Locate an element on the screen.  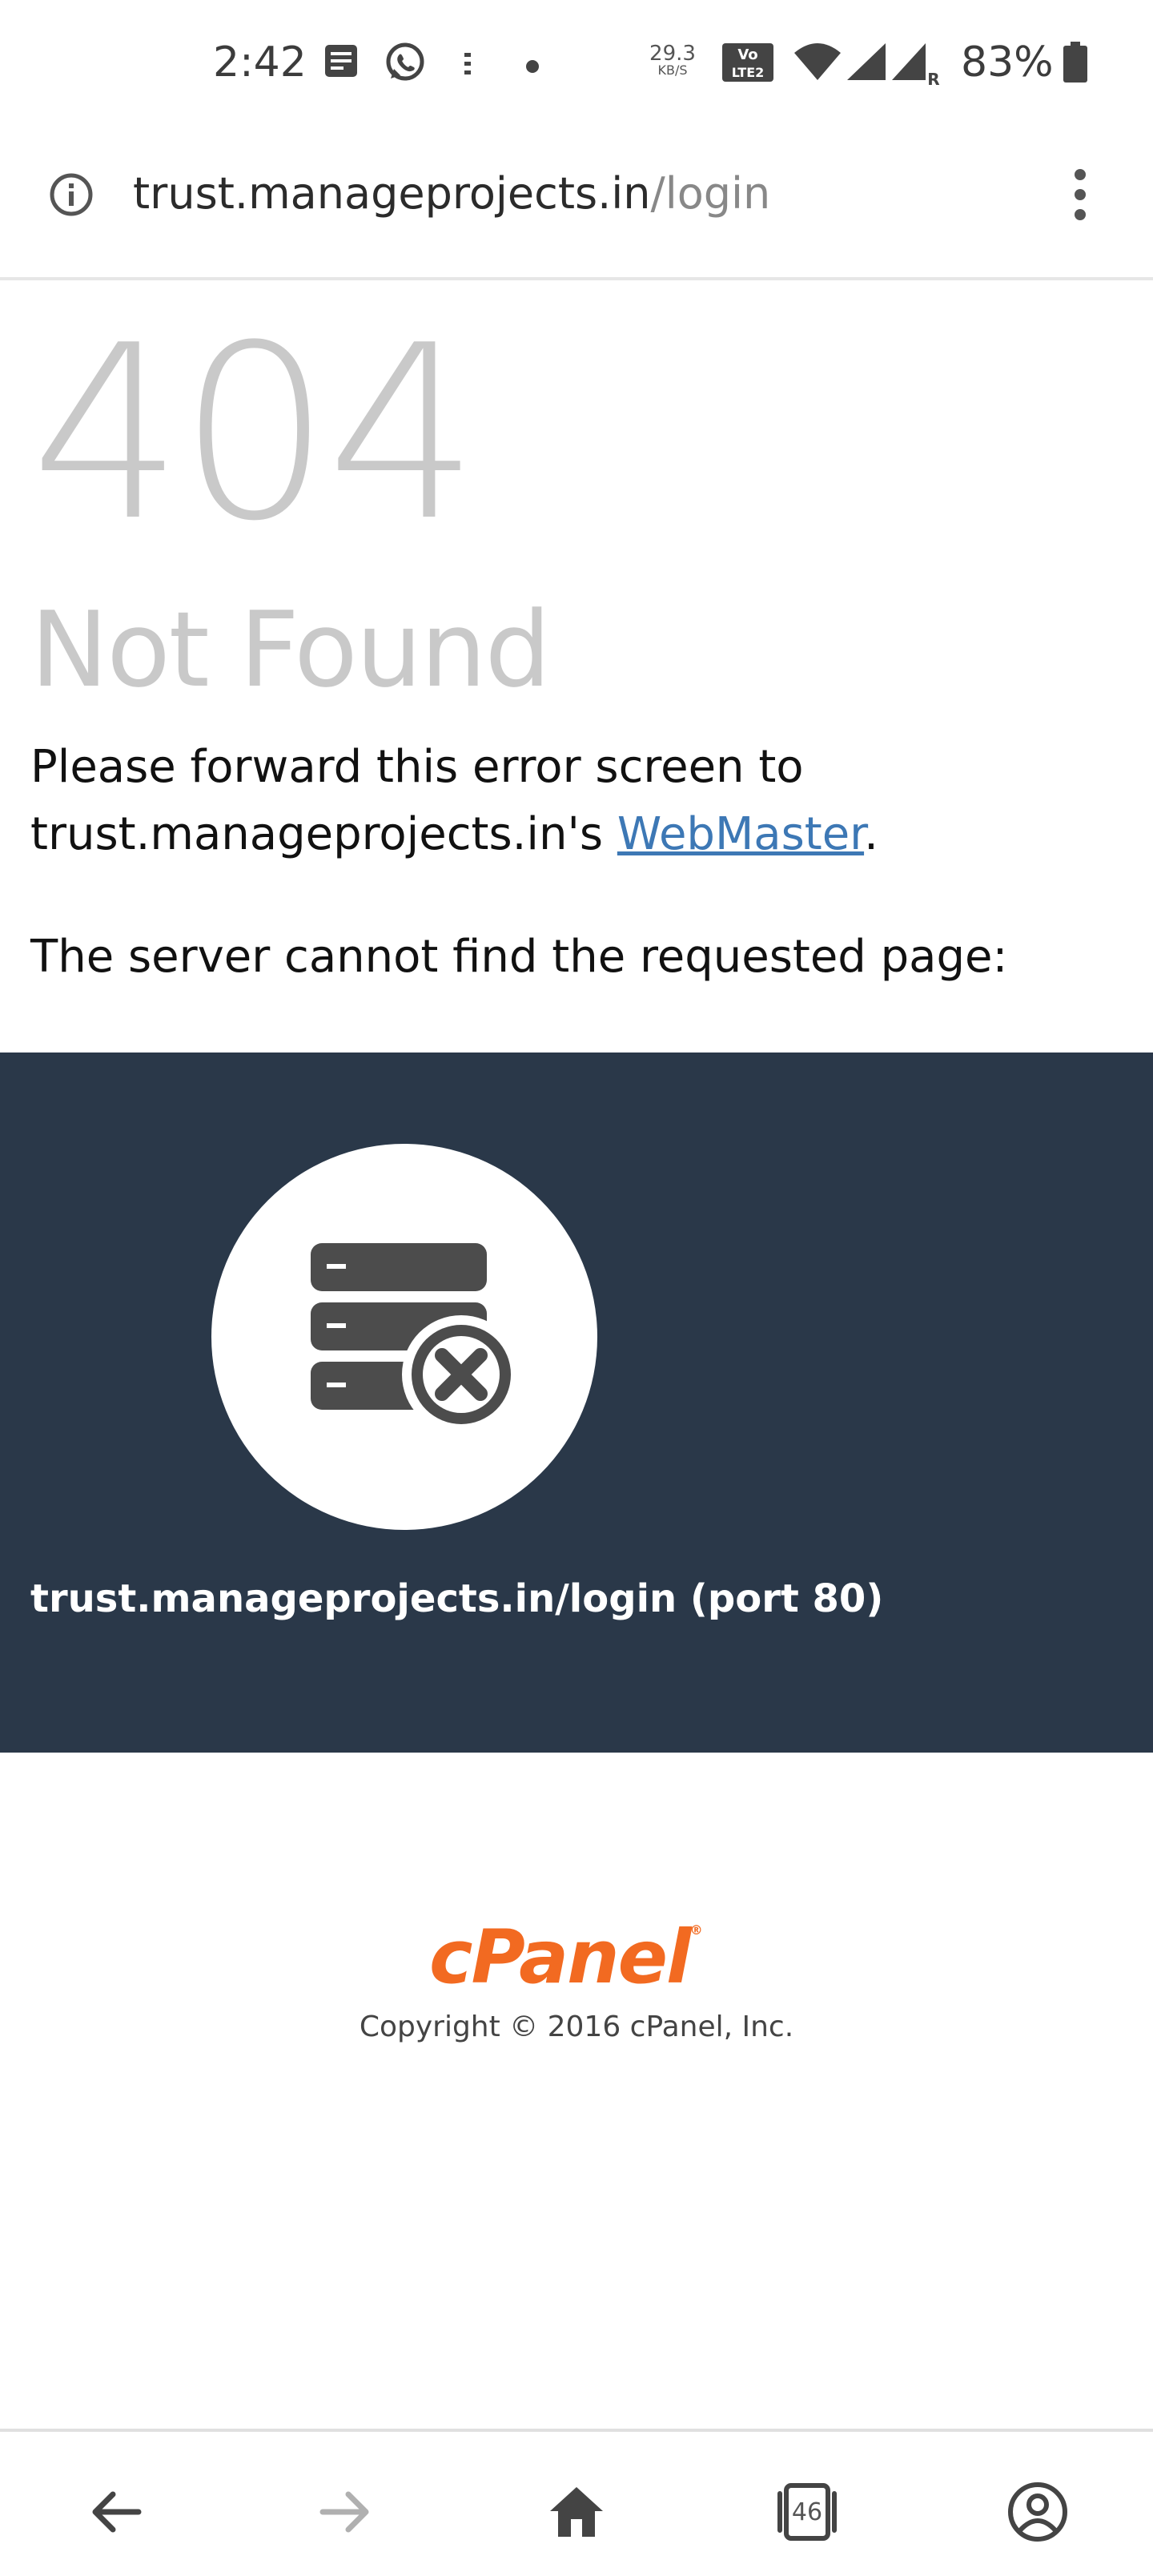
signal-roaming-icon: R is located at coordinates (916, 65).